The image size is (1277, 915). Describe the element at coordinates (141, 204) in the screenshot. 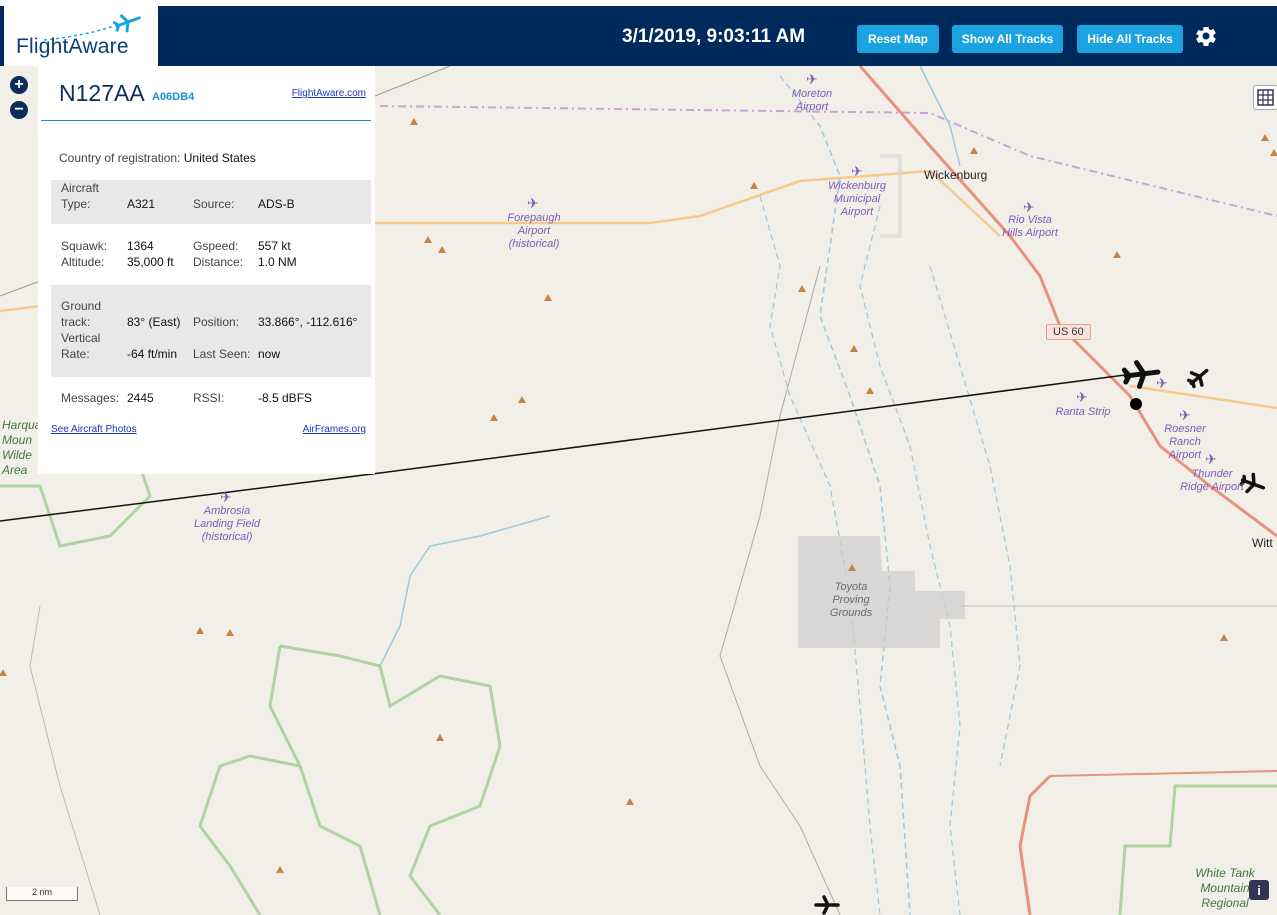

I see `aircraft-type-value: A321` at that location.